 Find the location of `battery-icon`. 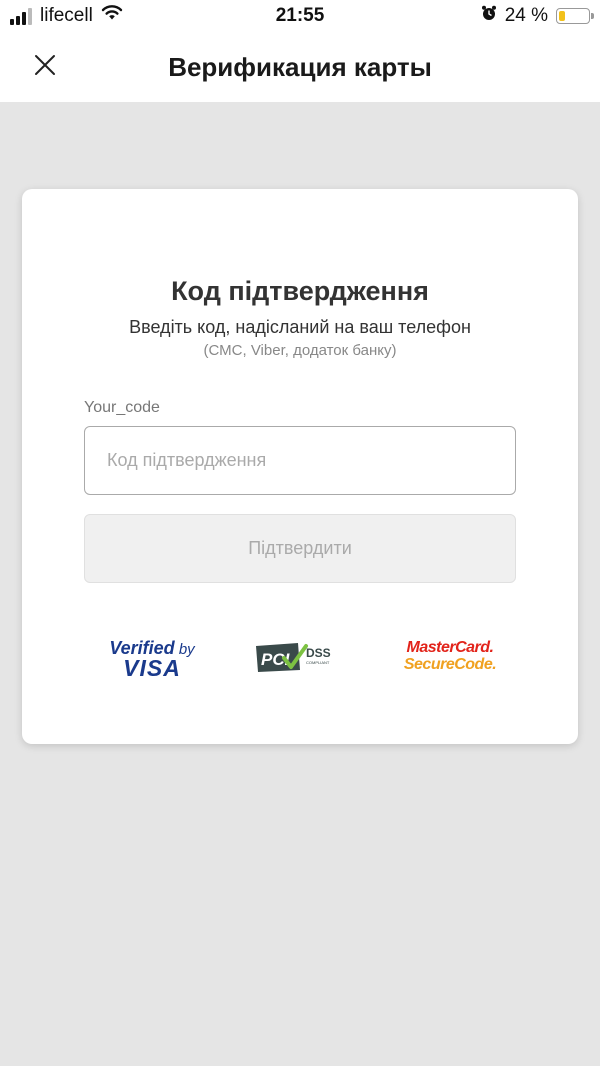

battery-icon is located at coordinates (575, 16).